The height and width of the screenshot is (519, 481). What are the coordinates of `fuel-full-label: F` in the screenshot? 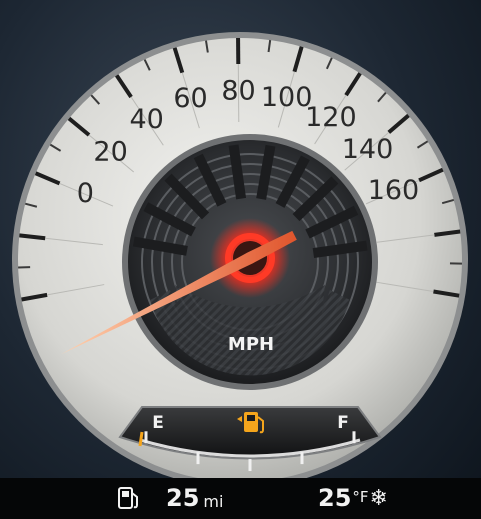 It's located at (343, 423).